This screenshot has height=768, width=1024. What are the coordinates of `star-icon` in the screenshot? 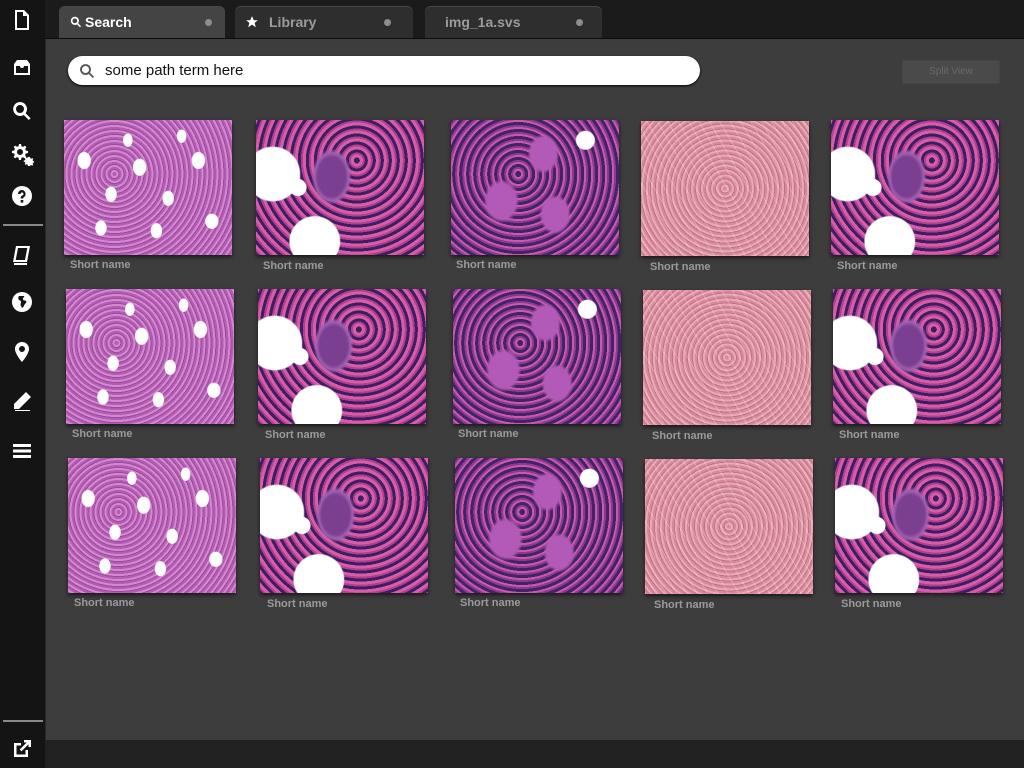 It's located at (252, 22).